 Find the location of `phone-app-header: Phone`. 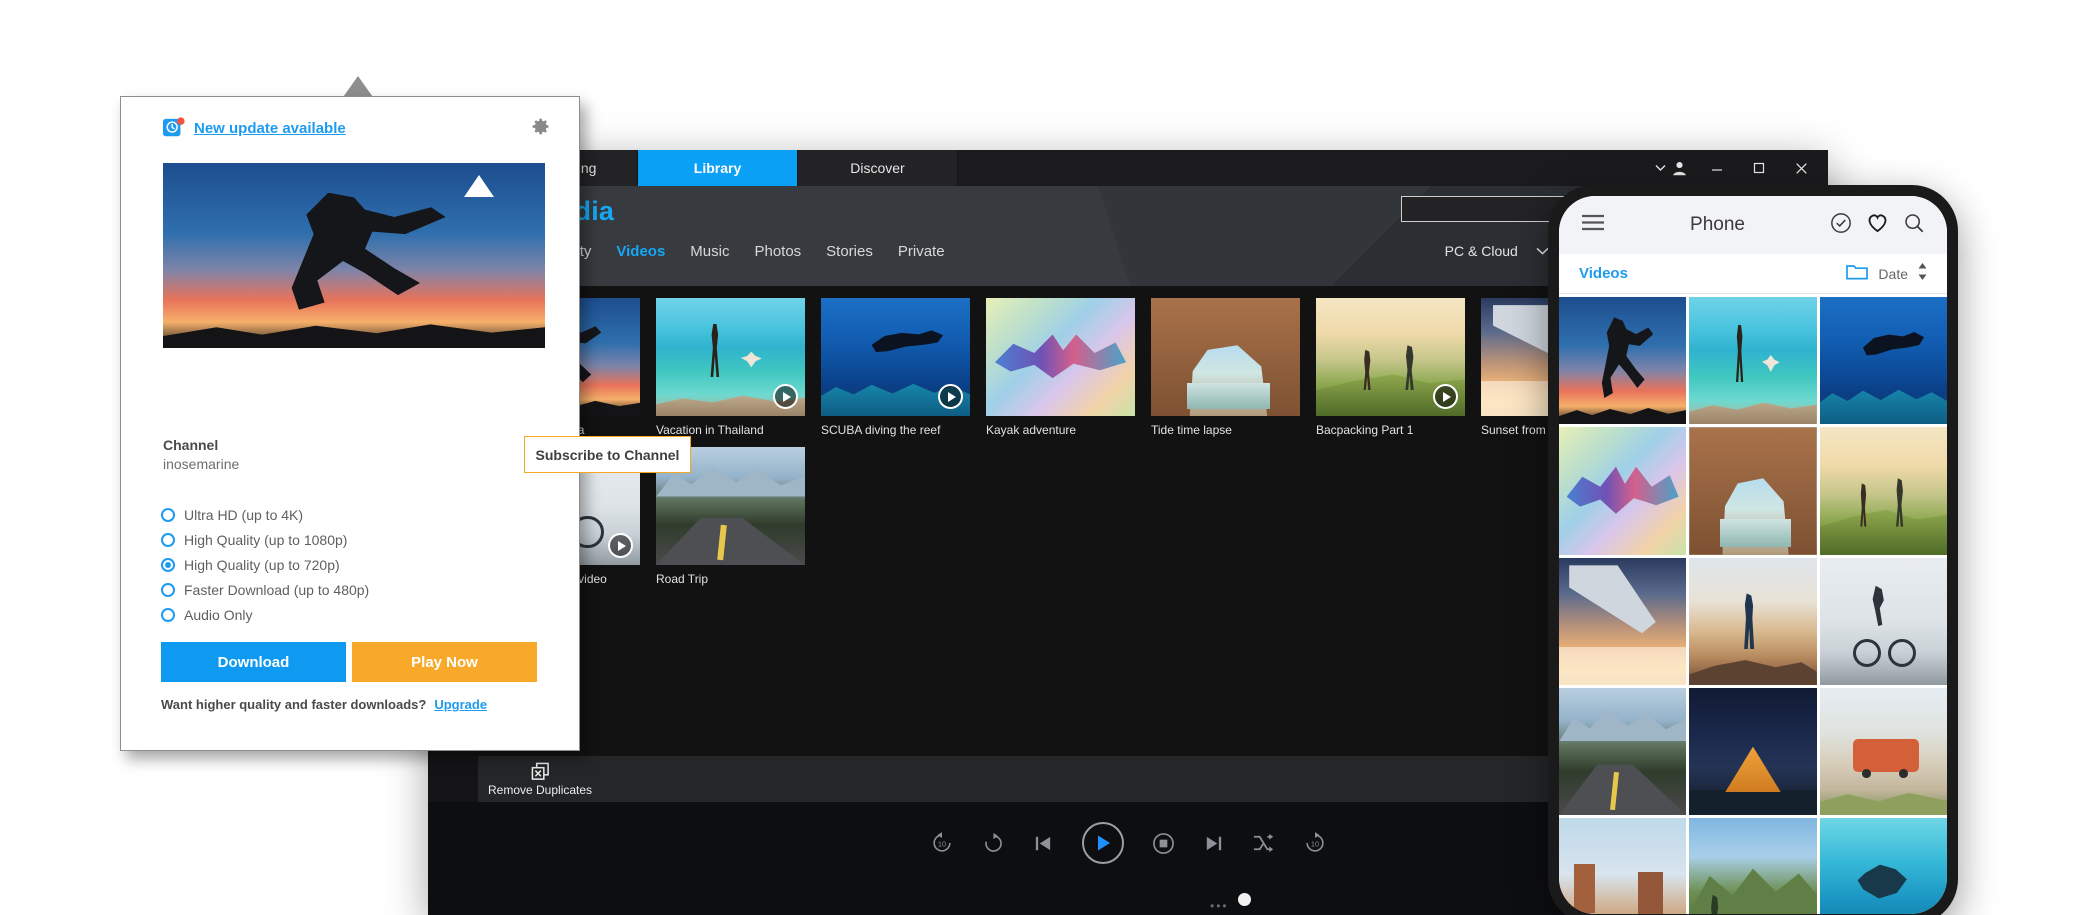

phone-app-header: Phone is located at coordinates (1753, 225).